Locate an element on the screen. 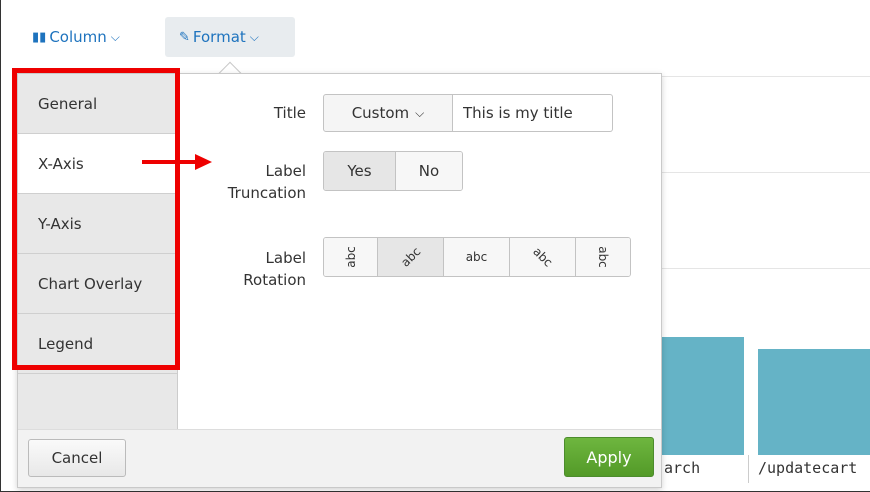 Image resolution: width=870 pixels, height=492 pixels. rotation-option-45: abc is located at coordinates (543, 257).